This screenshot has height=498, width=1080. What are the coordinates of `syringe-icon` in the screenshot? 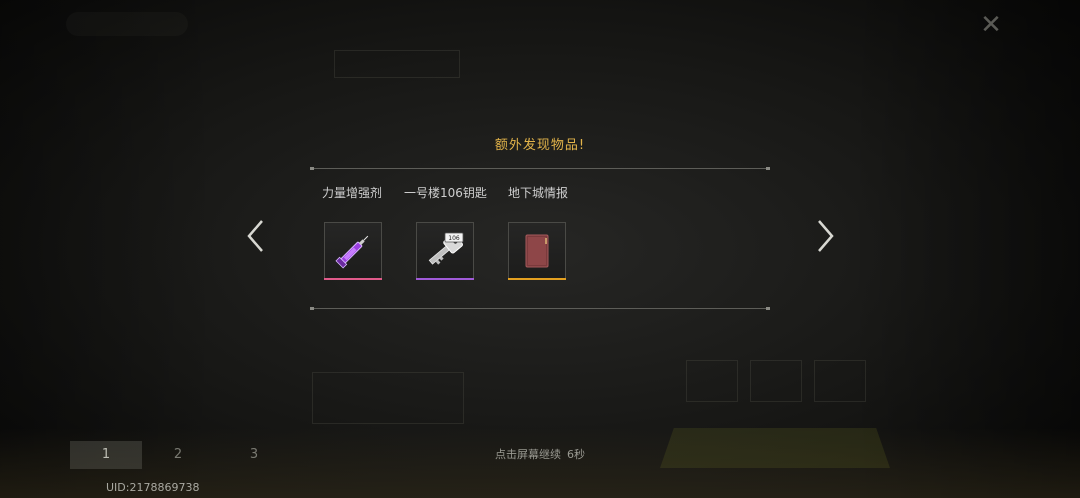 It's located at (352, 252).